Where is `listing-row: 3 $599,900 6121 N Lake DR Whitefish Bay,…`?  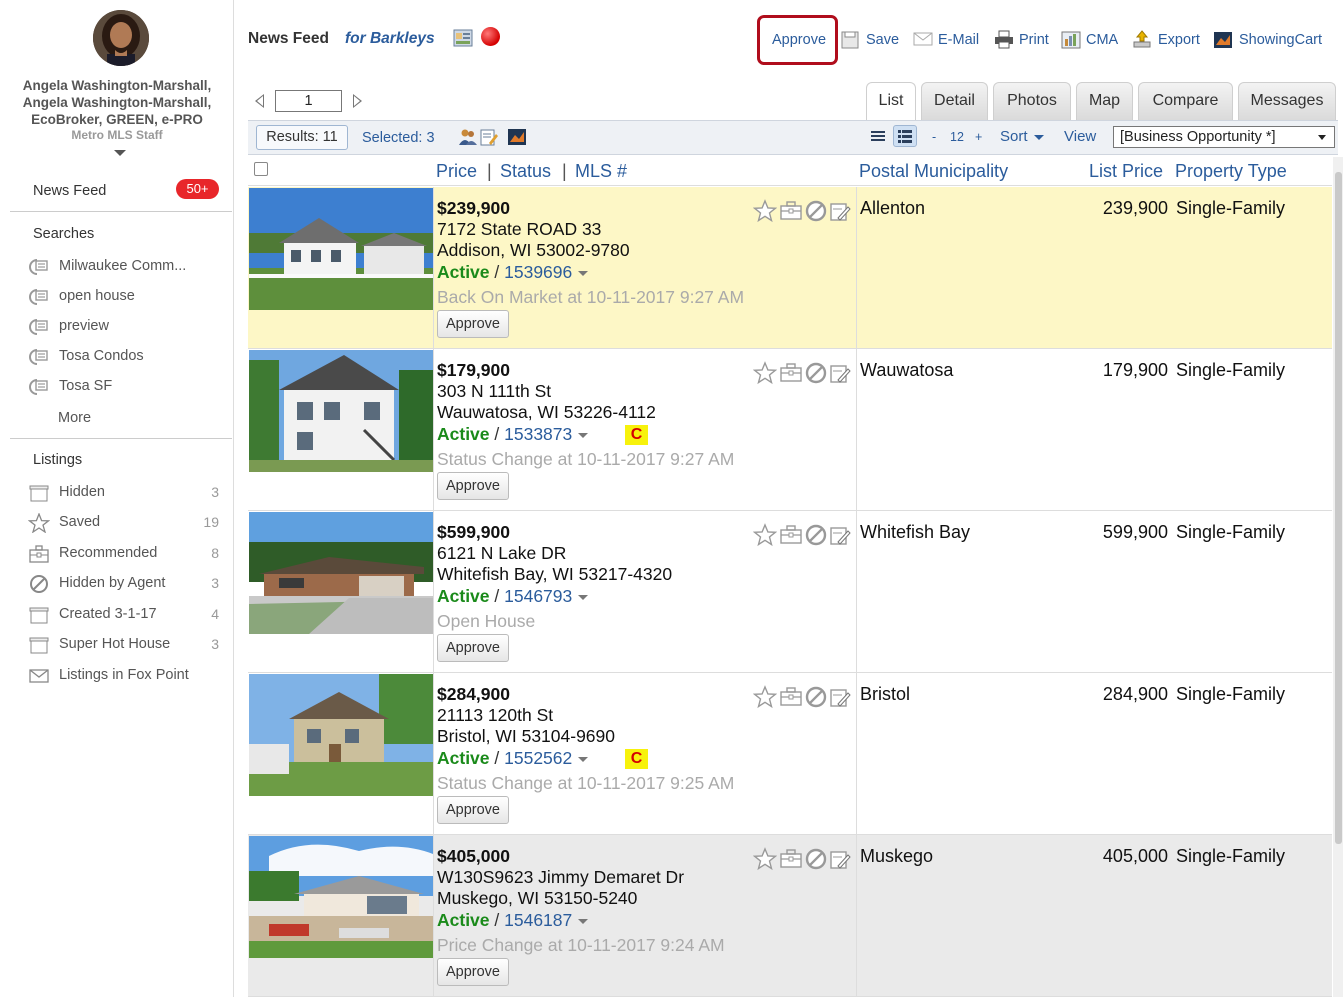
listing-row: 3 $599,900 6121 N Lake DR Whitefish Bay,… is located at coordinates (790, 592).